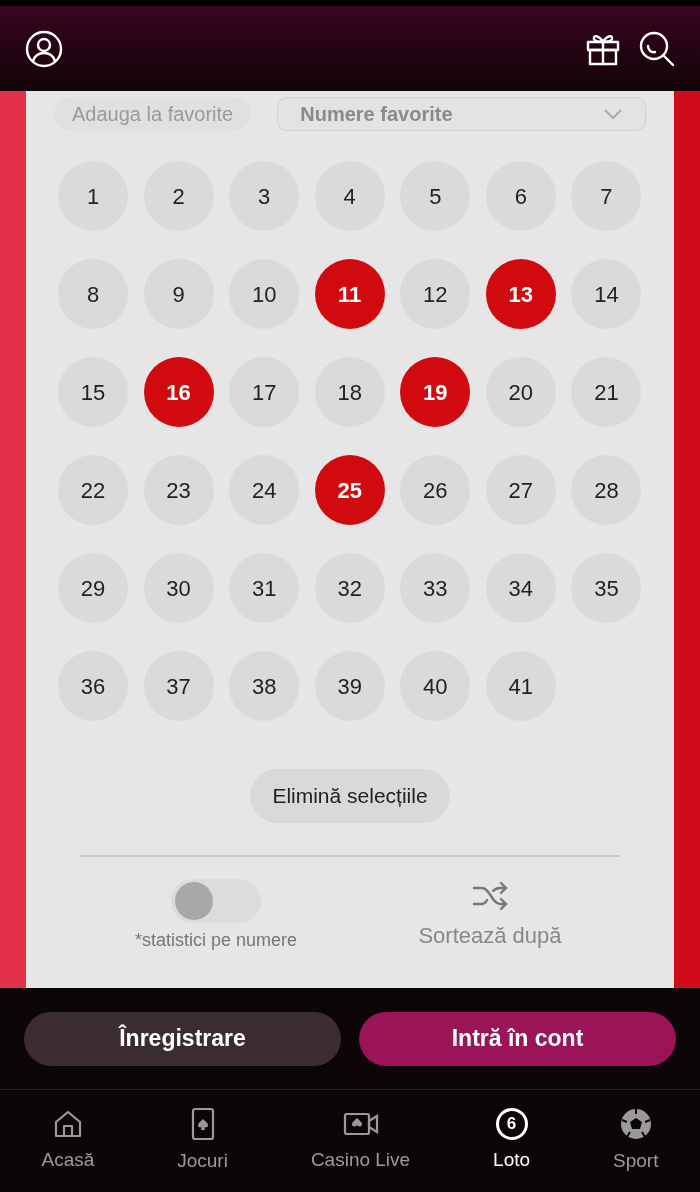 The height and width of the screenshot is (1192, 700). I want to click on statistics-label: *statistici pe numere, so click(216, 940).